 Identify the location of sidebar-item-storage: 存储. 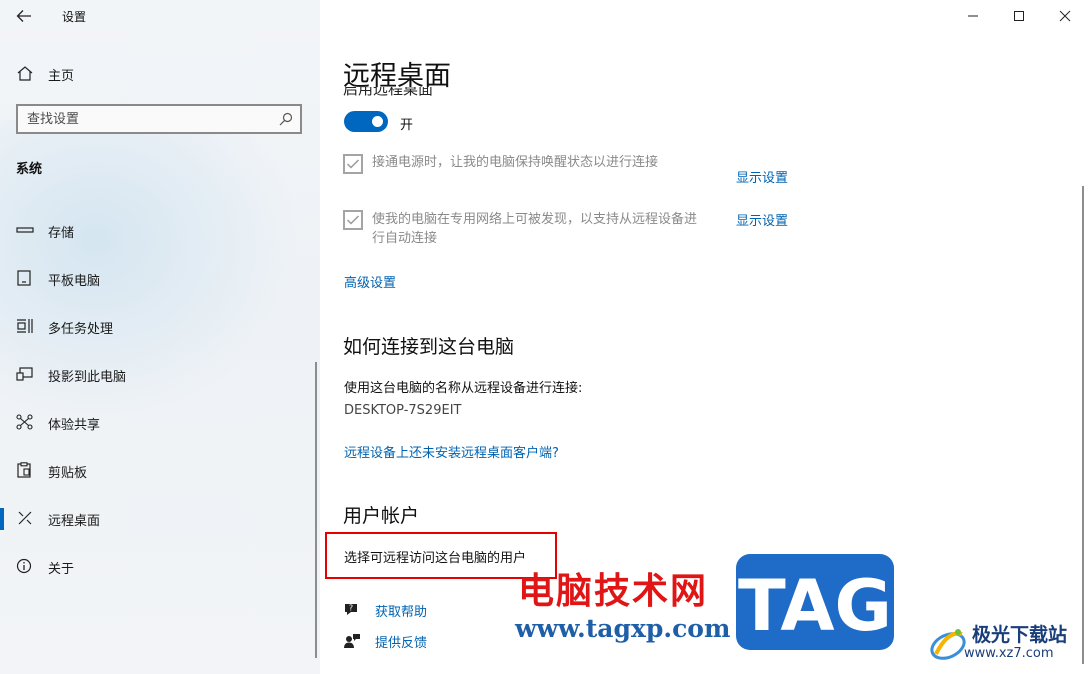
(160, 230).